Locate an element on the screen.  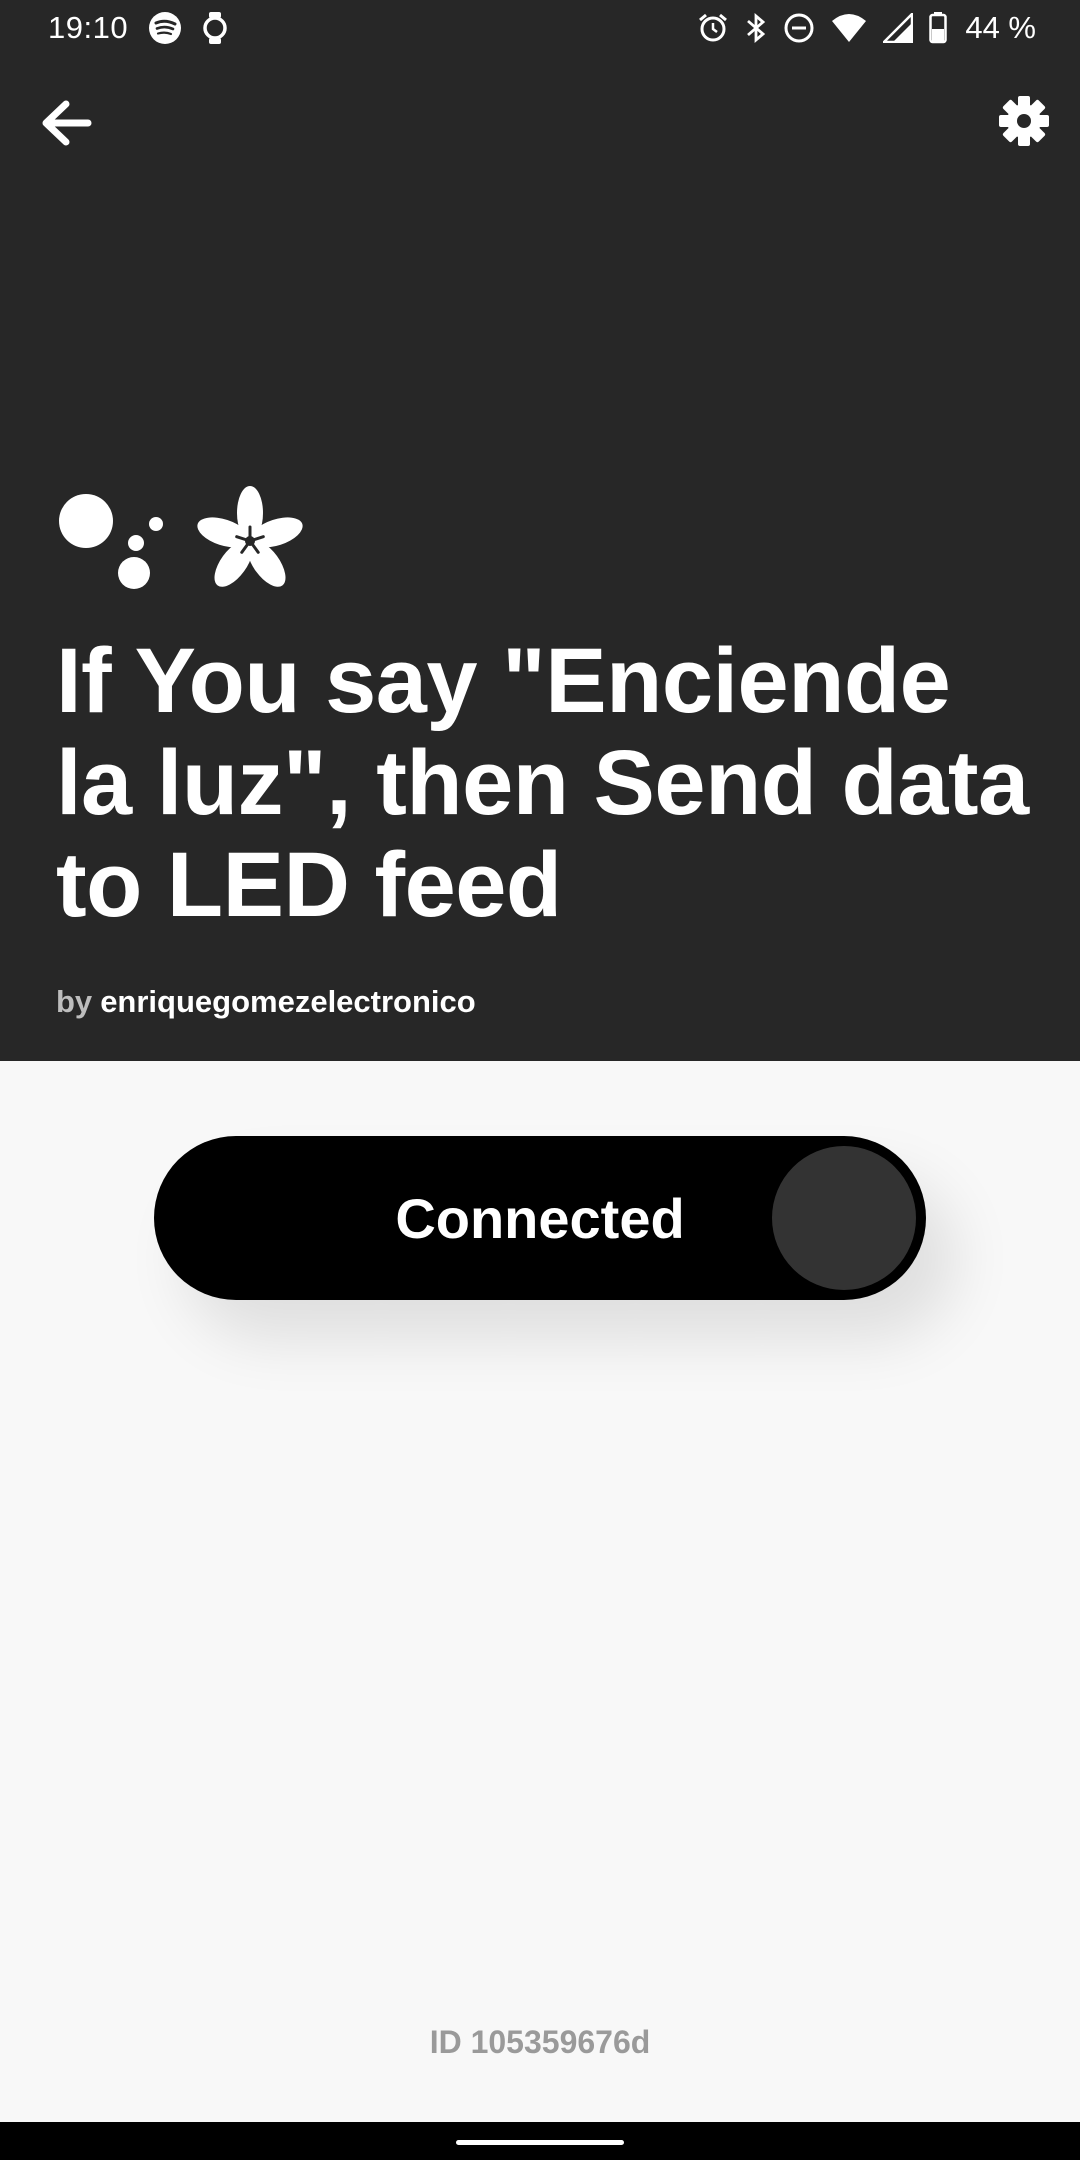
connect-toggle: Connected is located at coordinates (540, 1218).